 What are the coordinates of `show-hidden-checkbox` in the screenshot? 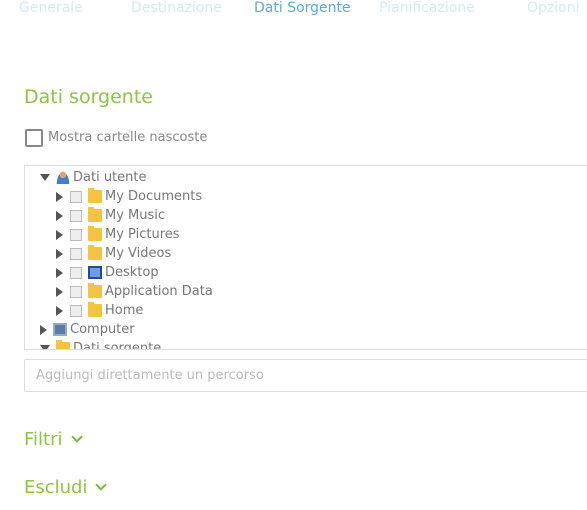 It's located at (34, 138).